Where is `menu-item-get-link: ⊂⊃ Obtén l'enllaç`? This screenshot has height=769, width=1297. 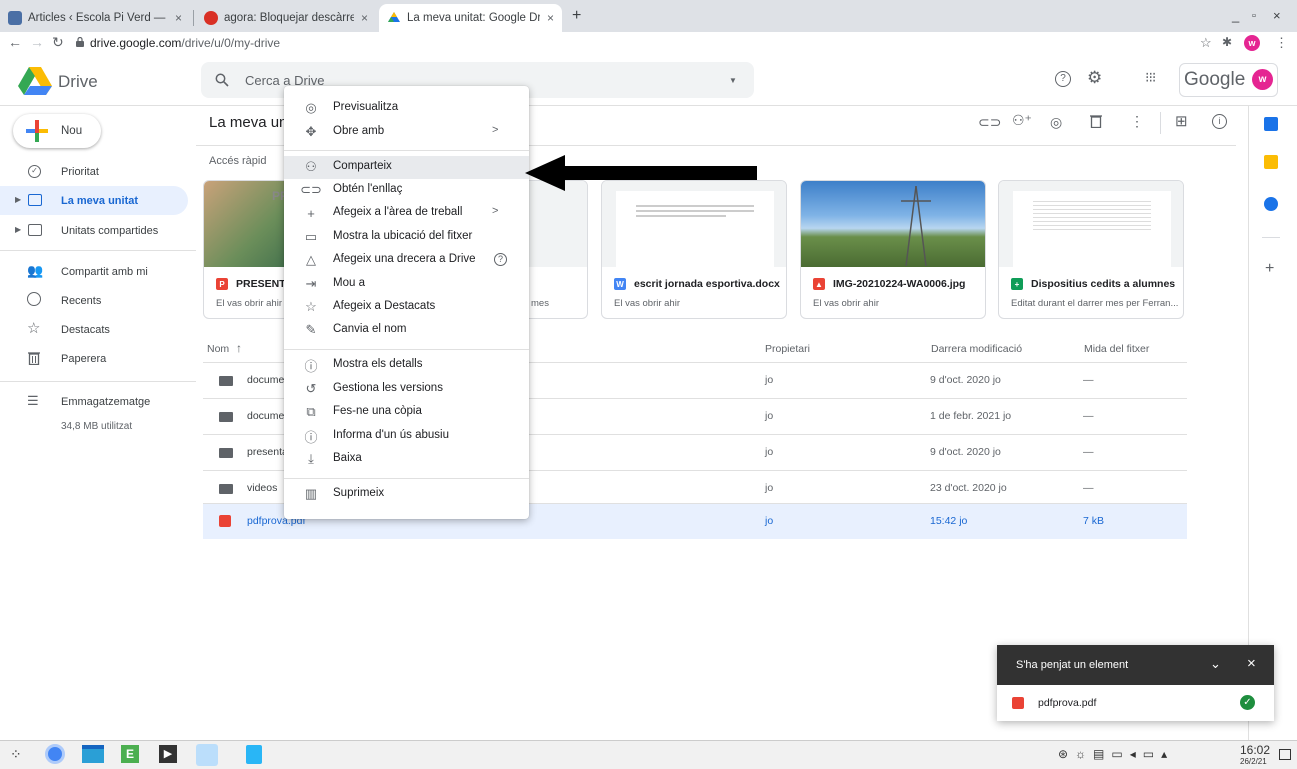 menu-item-get-link: ⊂⊃ Obtén l'enllaç is located at coordinates (406, 190).